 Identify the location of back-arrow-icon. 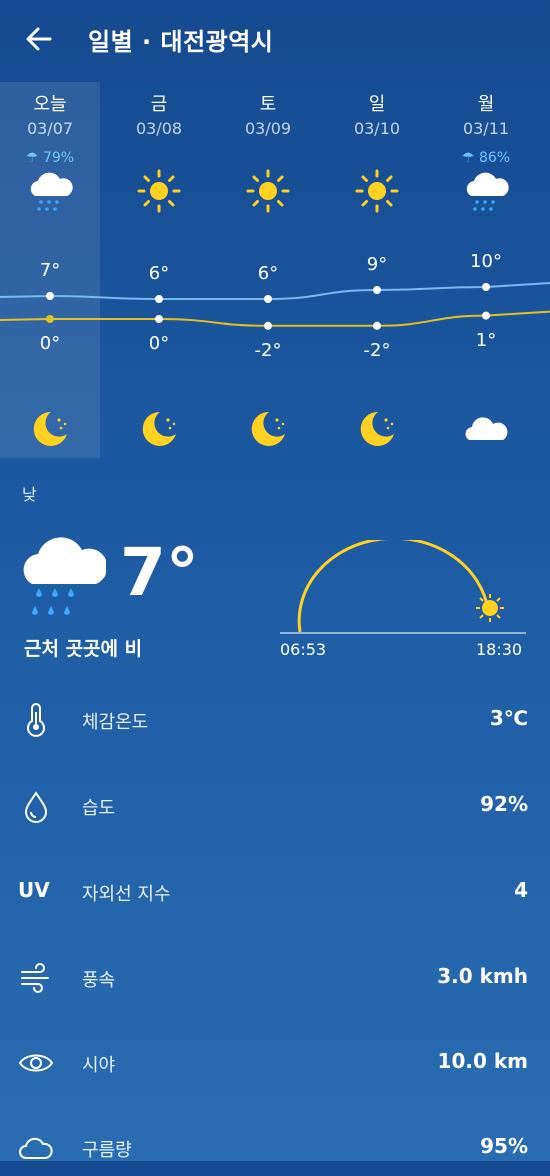
(39, 39).